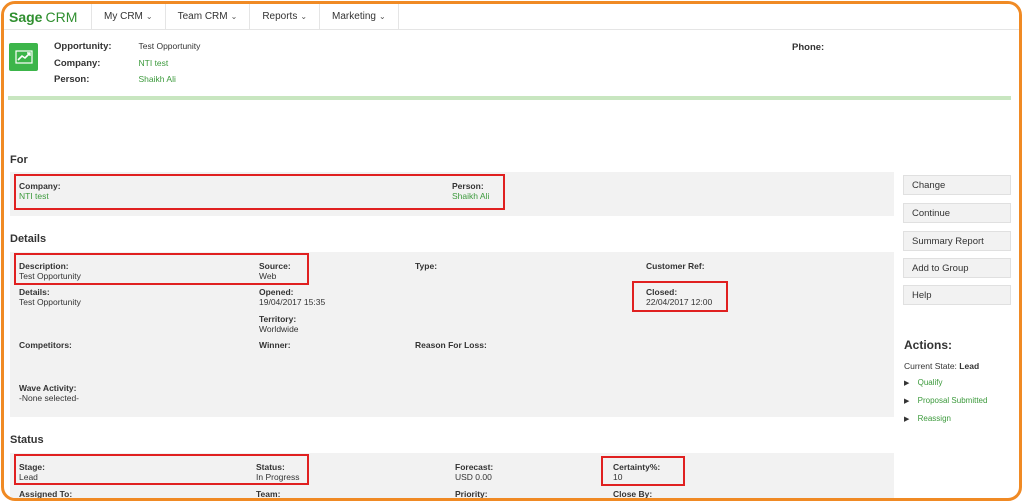 This screenshot has width=1024, height=503. What do you see at coordinates (280, 16) in the screenshot?
I see `nav-reports-label: Reports` at bounding box center [280, 16].